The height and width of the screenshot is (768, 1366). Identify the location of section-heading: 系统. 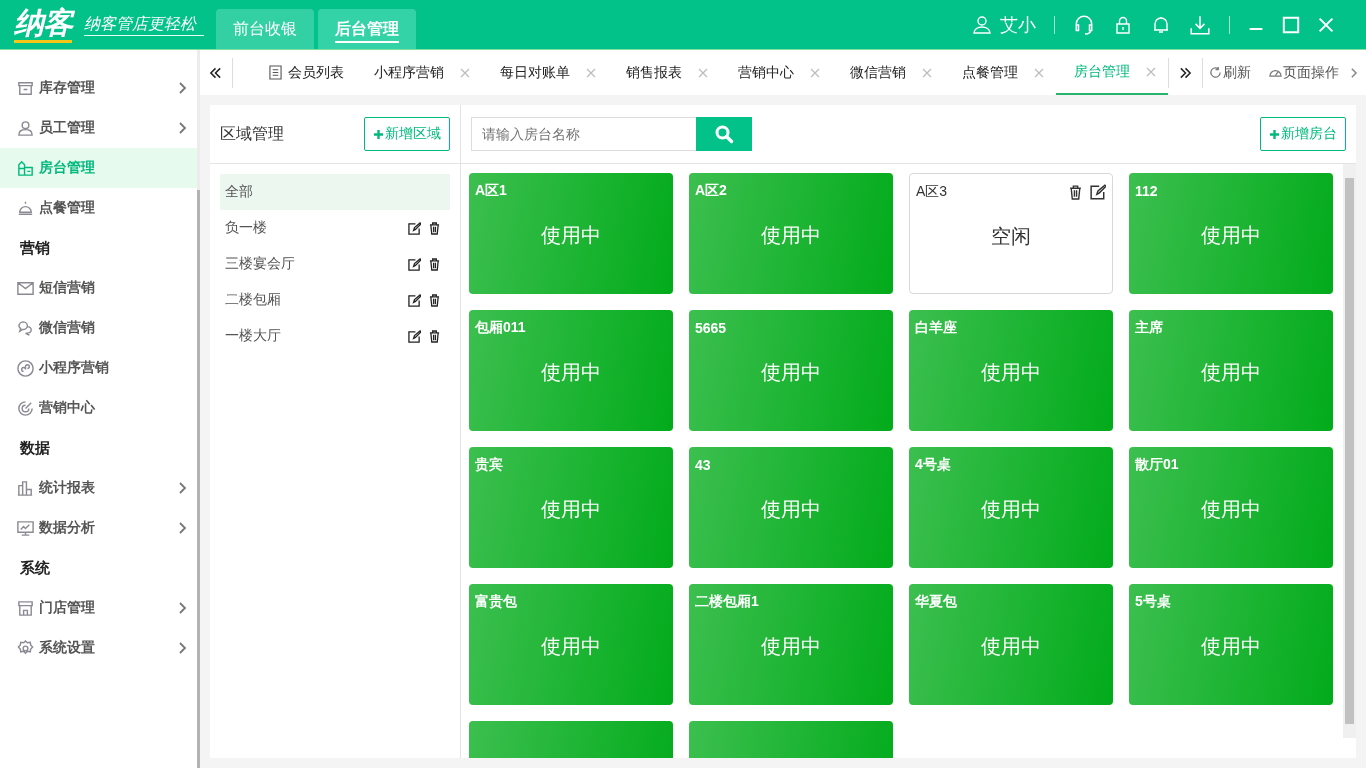
(35, 568).